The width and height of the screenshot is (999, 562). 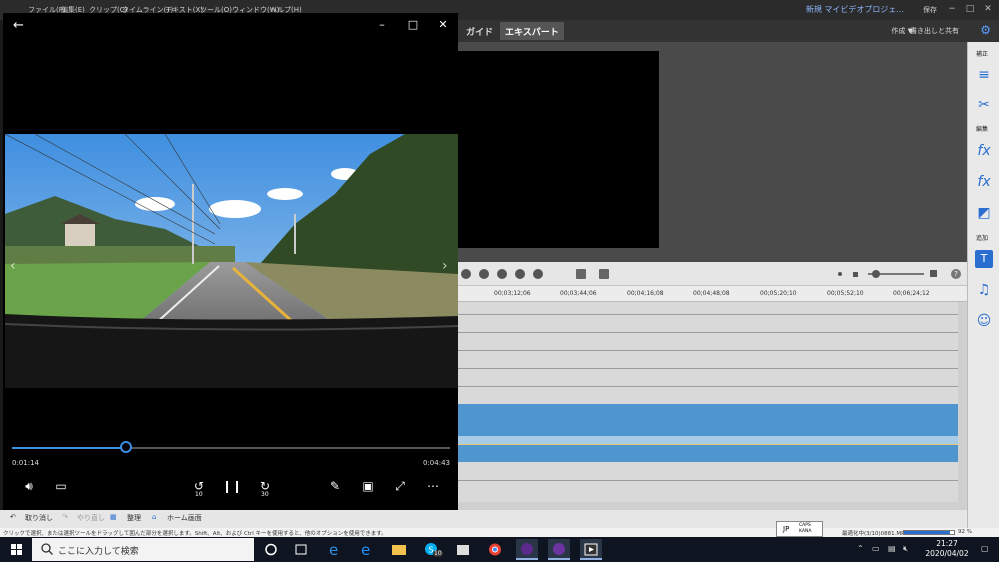 I want to click on back-arrow-icon: ←, so click(x=22, y=26).